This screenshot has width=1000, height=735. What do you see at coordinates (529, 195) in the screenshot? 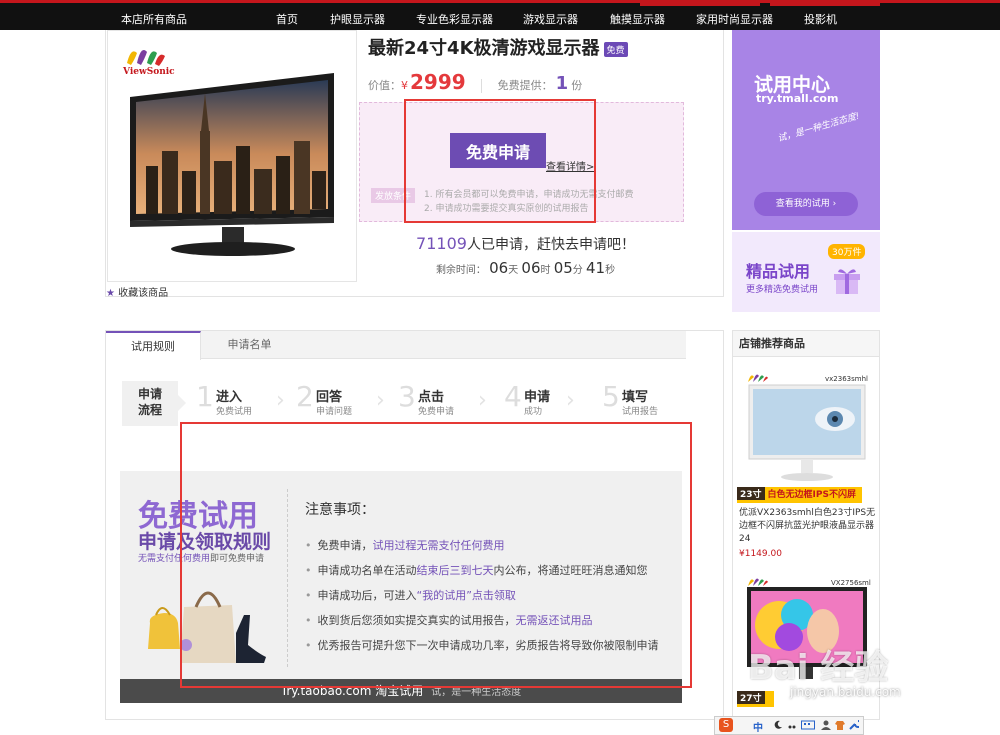
I see `notice-item: 1. 所有会员都可以免费申请，申请成功无需支付邮费` at bounding box center [529, 195].